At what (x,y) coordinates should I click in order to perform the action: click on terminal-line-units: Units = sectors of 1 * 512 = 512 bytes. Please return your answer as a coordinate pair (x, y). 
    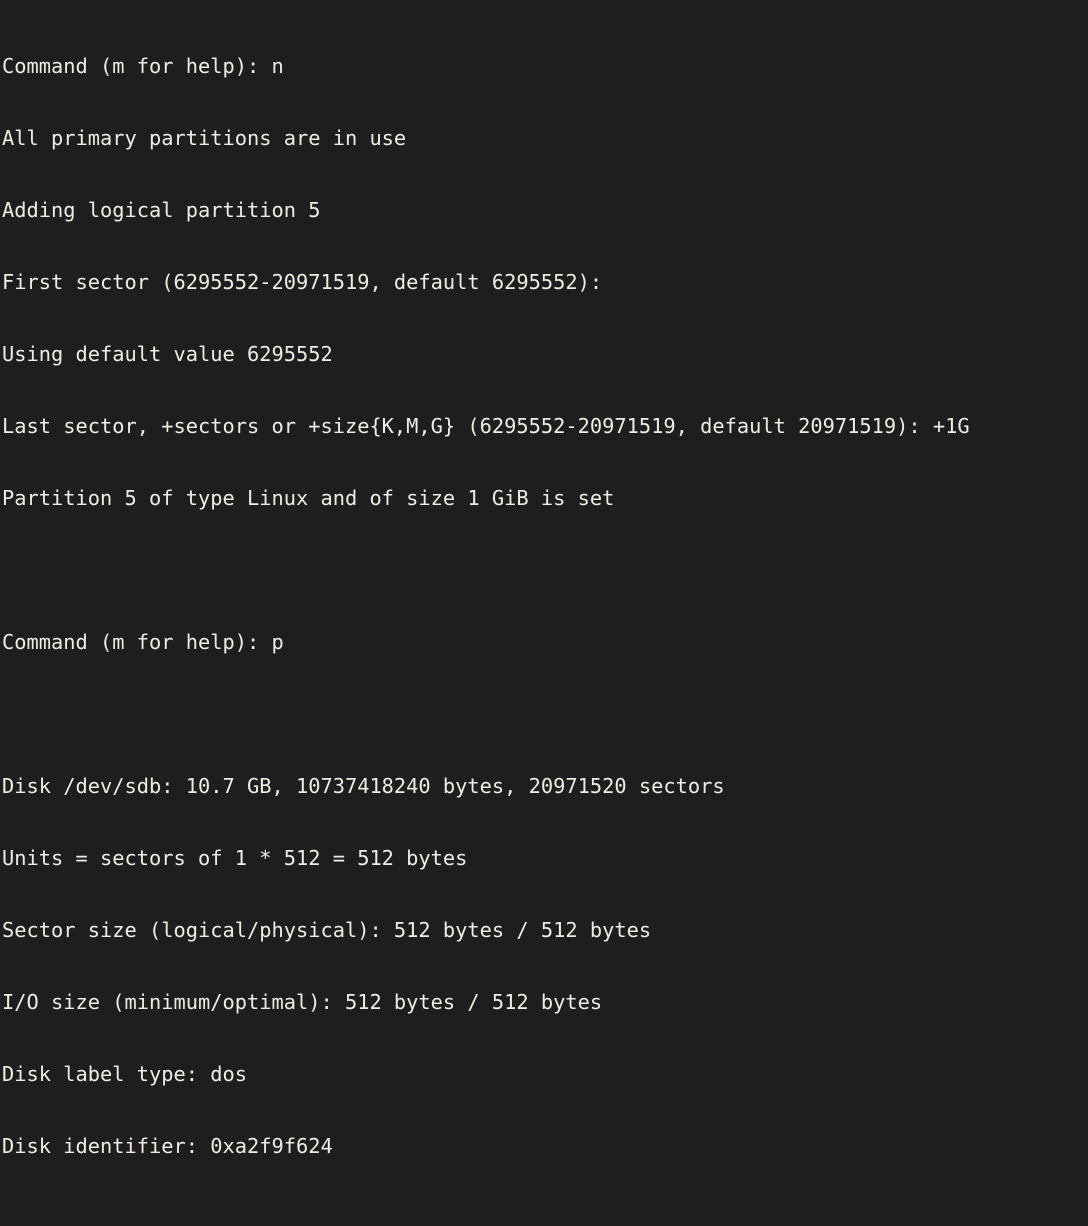
    Looking at the image, I should click on (235, 858).